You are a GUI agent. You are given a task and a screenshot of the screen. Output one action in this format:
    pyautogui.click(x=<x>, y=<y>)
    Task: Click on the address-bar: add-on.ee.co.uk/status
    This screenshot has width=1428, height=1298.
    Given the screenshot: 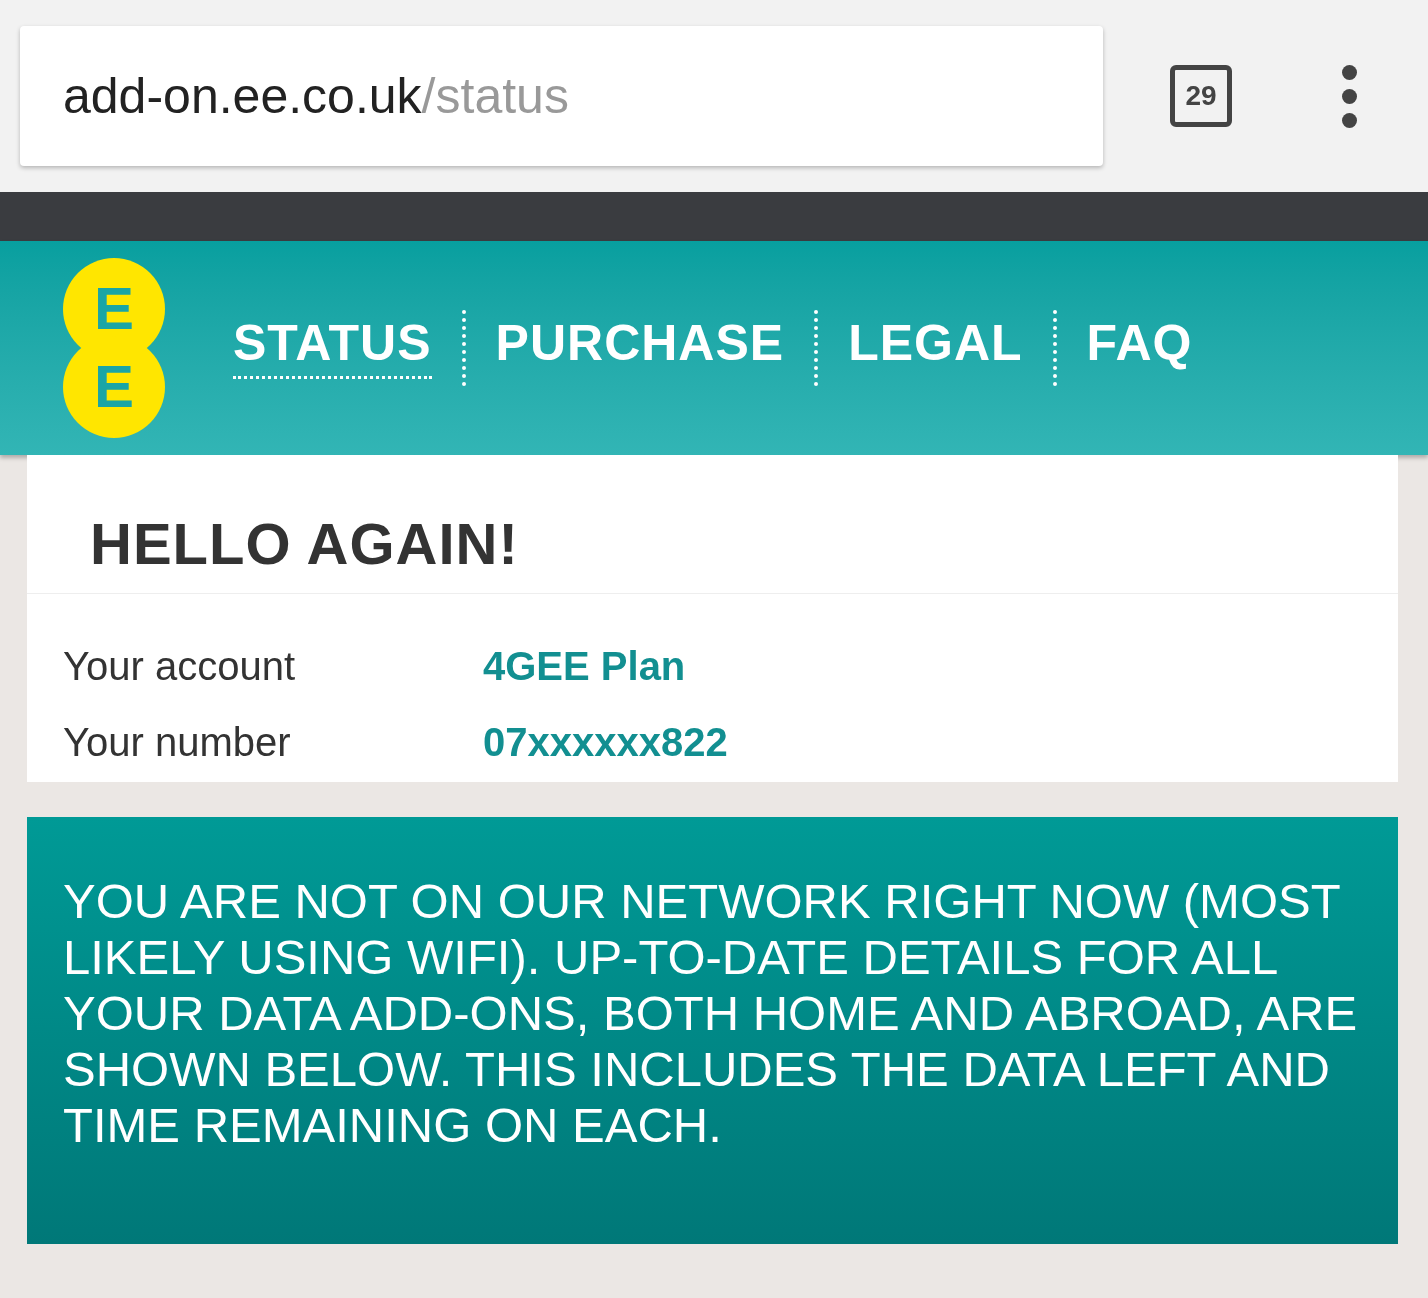 What is the action you would take?
    pyautogui.click(x=561, y=96)
    